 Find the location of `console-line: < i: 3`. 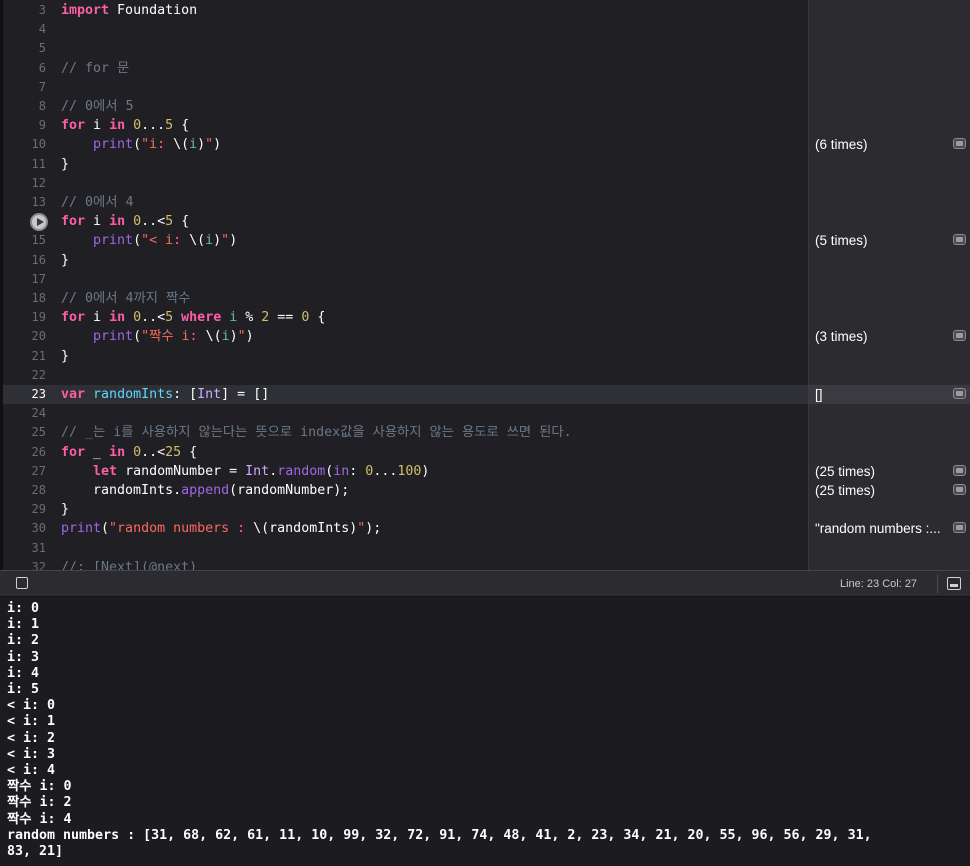

console-line: < i: 3 is located at coordinates (31, 754).